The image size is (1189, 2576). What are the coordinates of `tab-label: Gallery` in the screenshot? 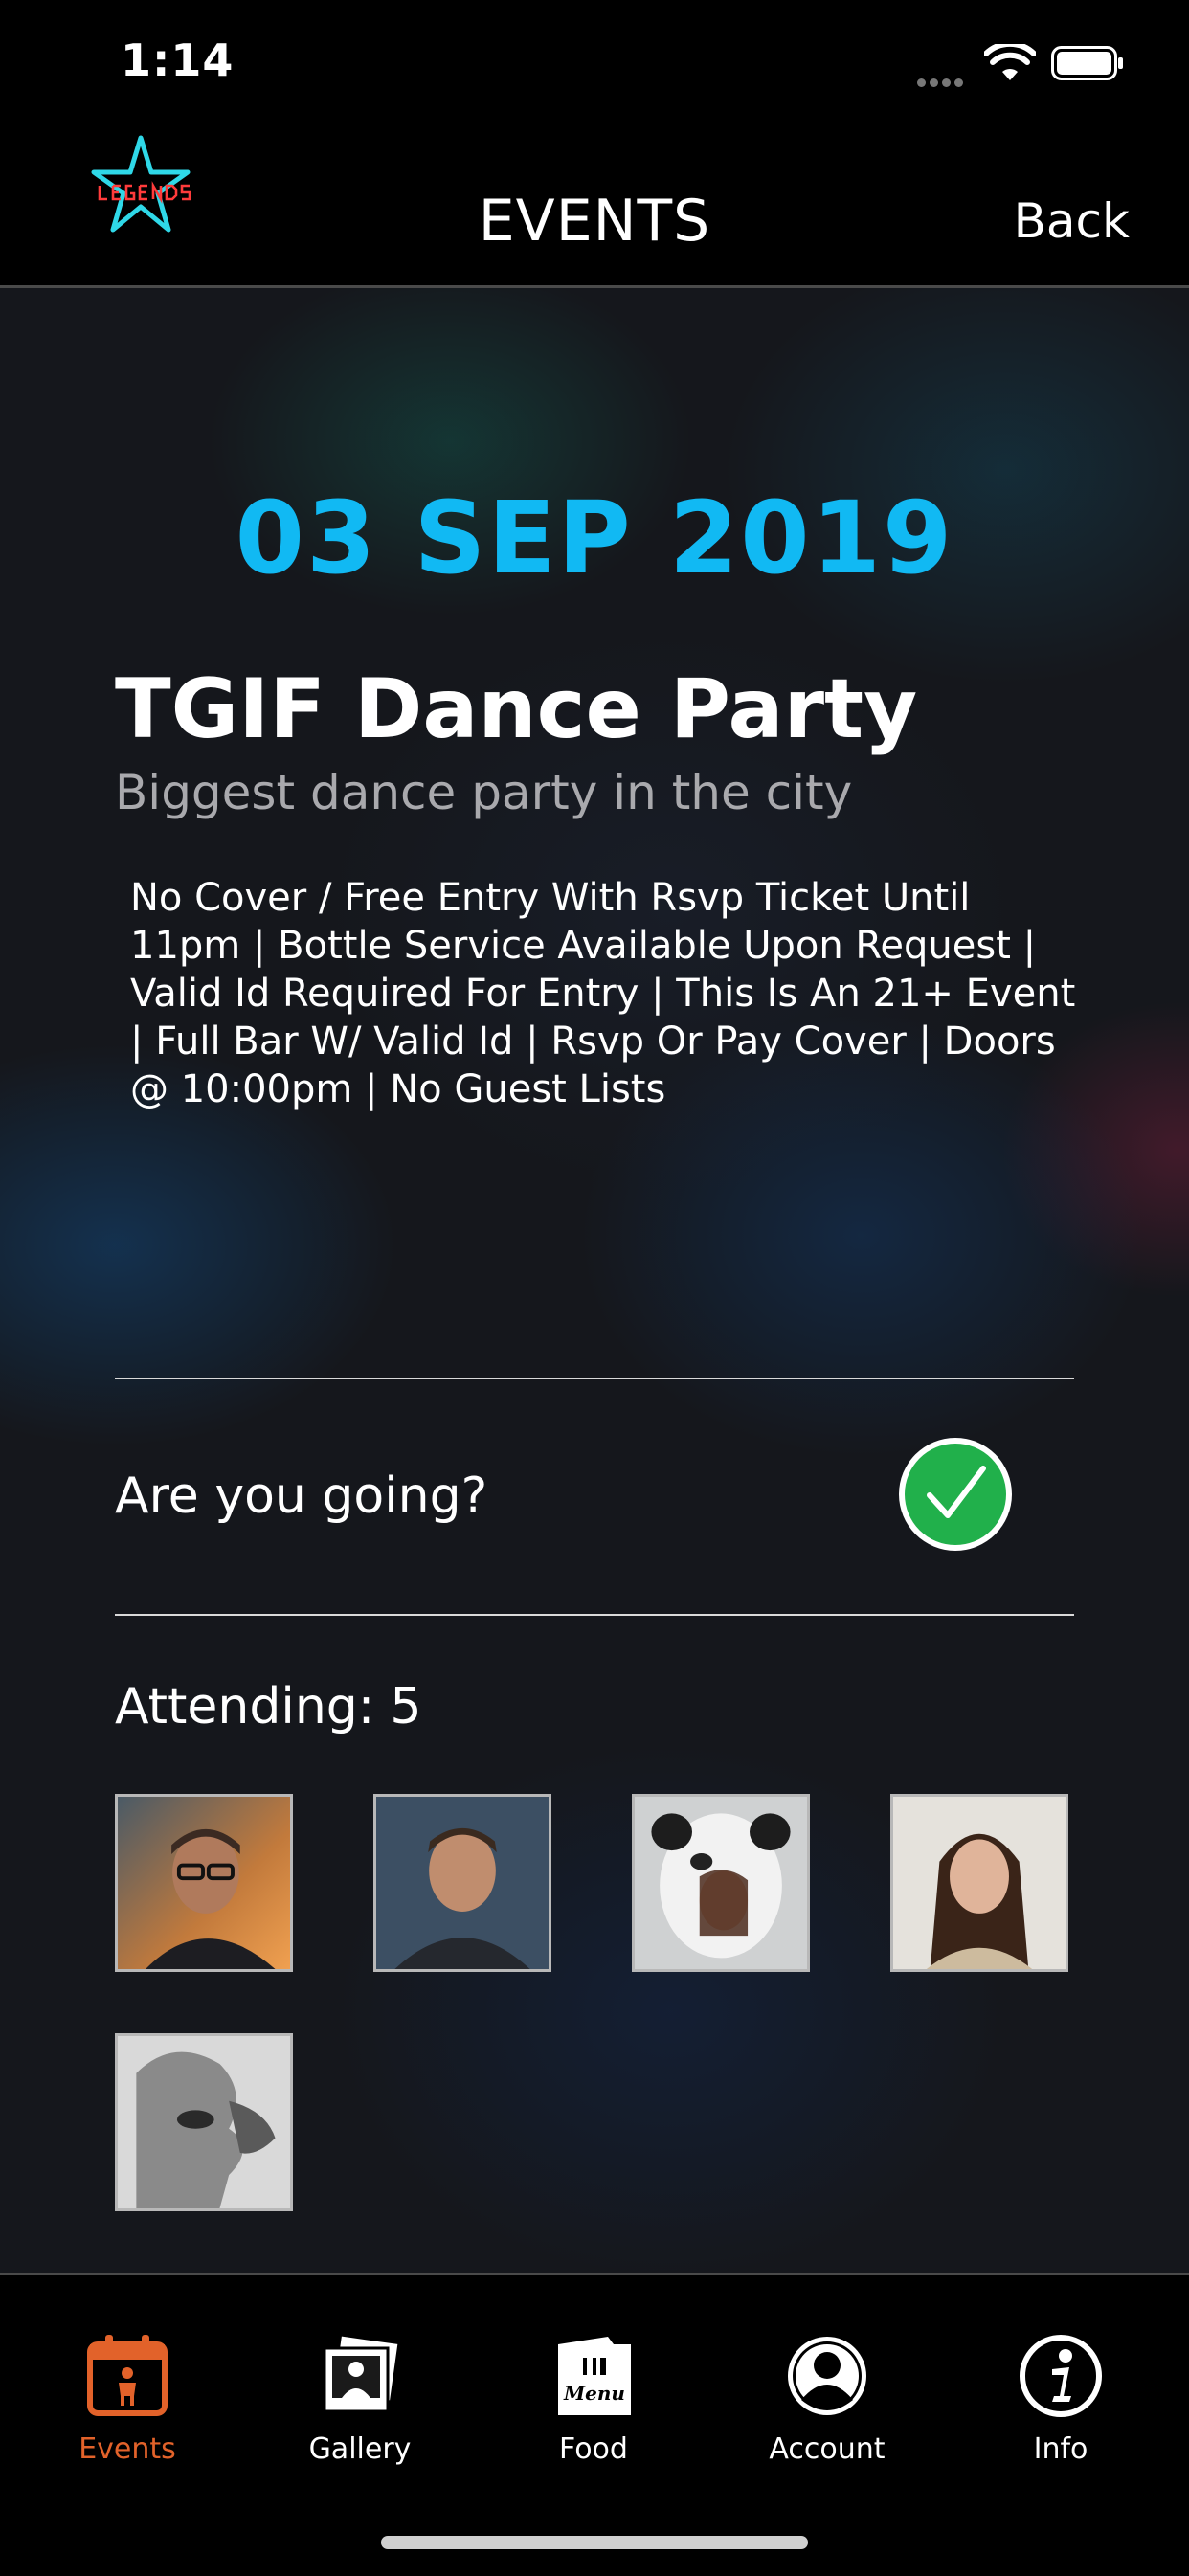 It's located at (360, 2449).